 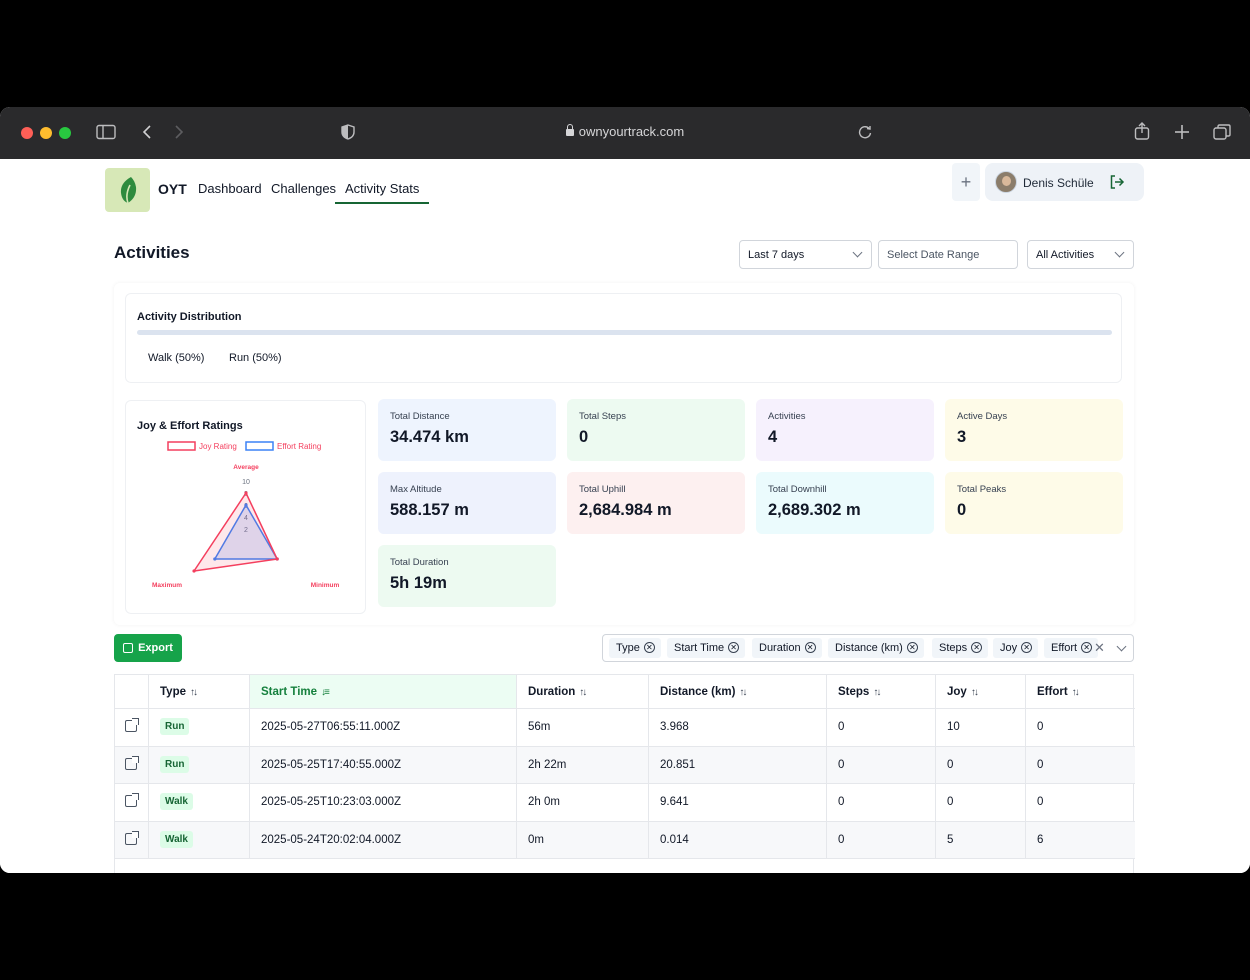 I want to click on legend-run: Run (50%), so click(x=255, y=358).